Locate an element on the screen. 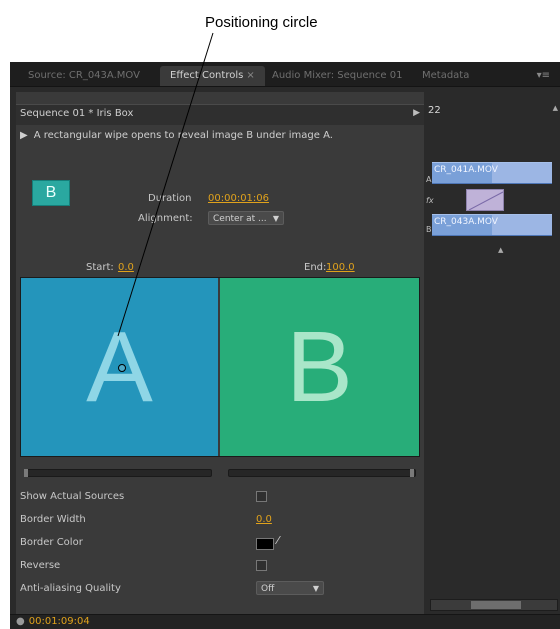 This screenshot has width=560, height=629. tab-effect-controls: Effect Controls × is located at coordinates (212, 76).